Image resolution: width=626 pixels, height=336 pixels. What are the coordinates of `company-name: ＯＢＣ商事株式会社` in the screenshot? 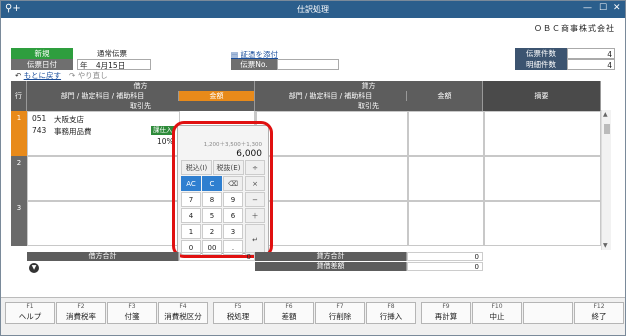 It's located at (574, 28).